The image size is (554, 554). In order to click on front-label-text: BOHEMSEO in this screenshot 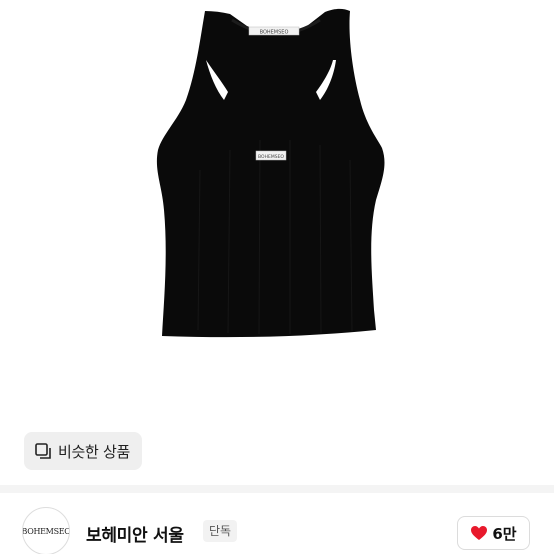, I will do `click(271, 157)`.